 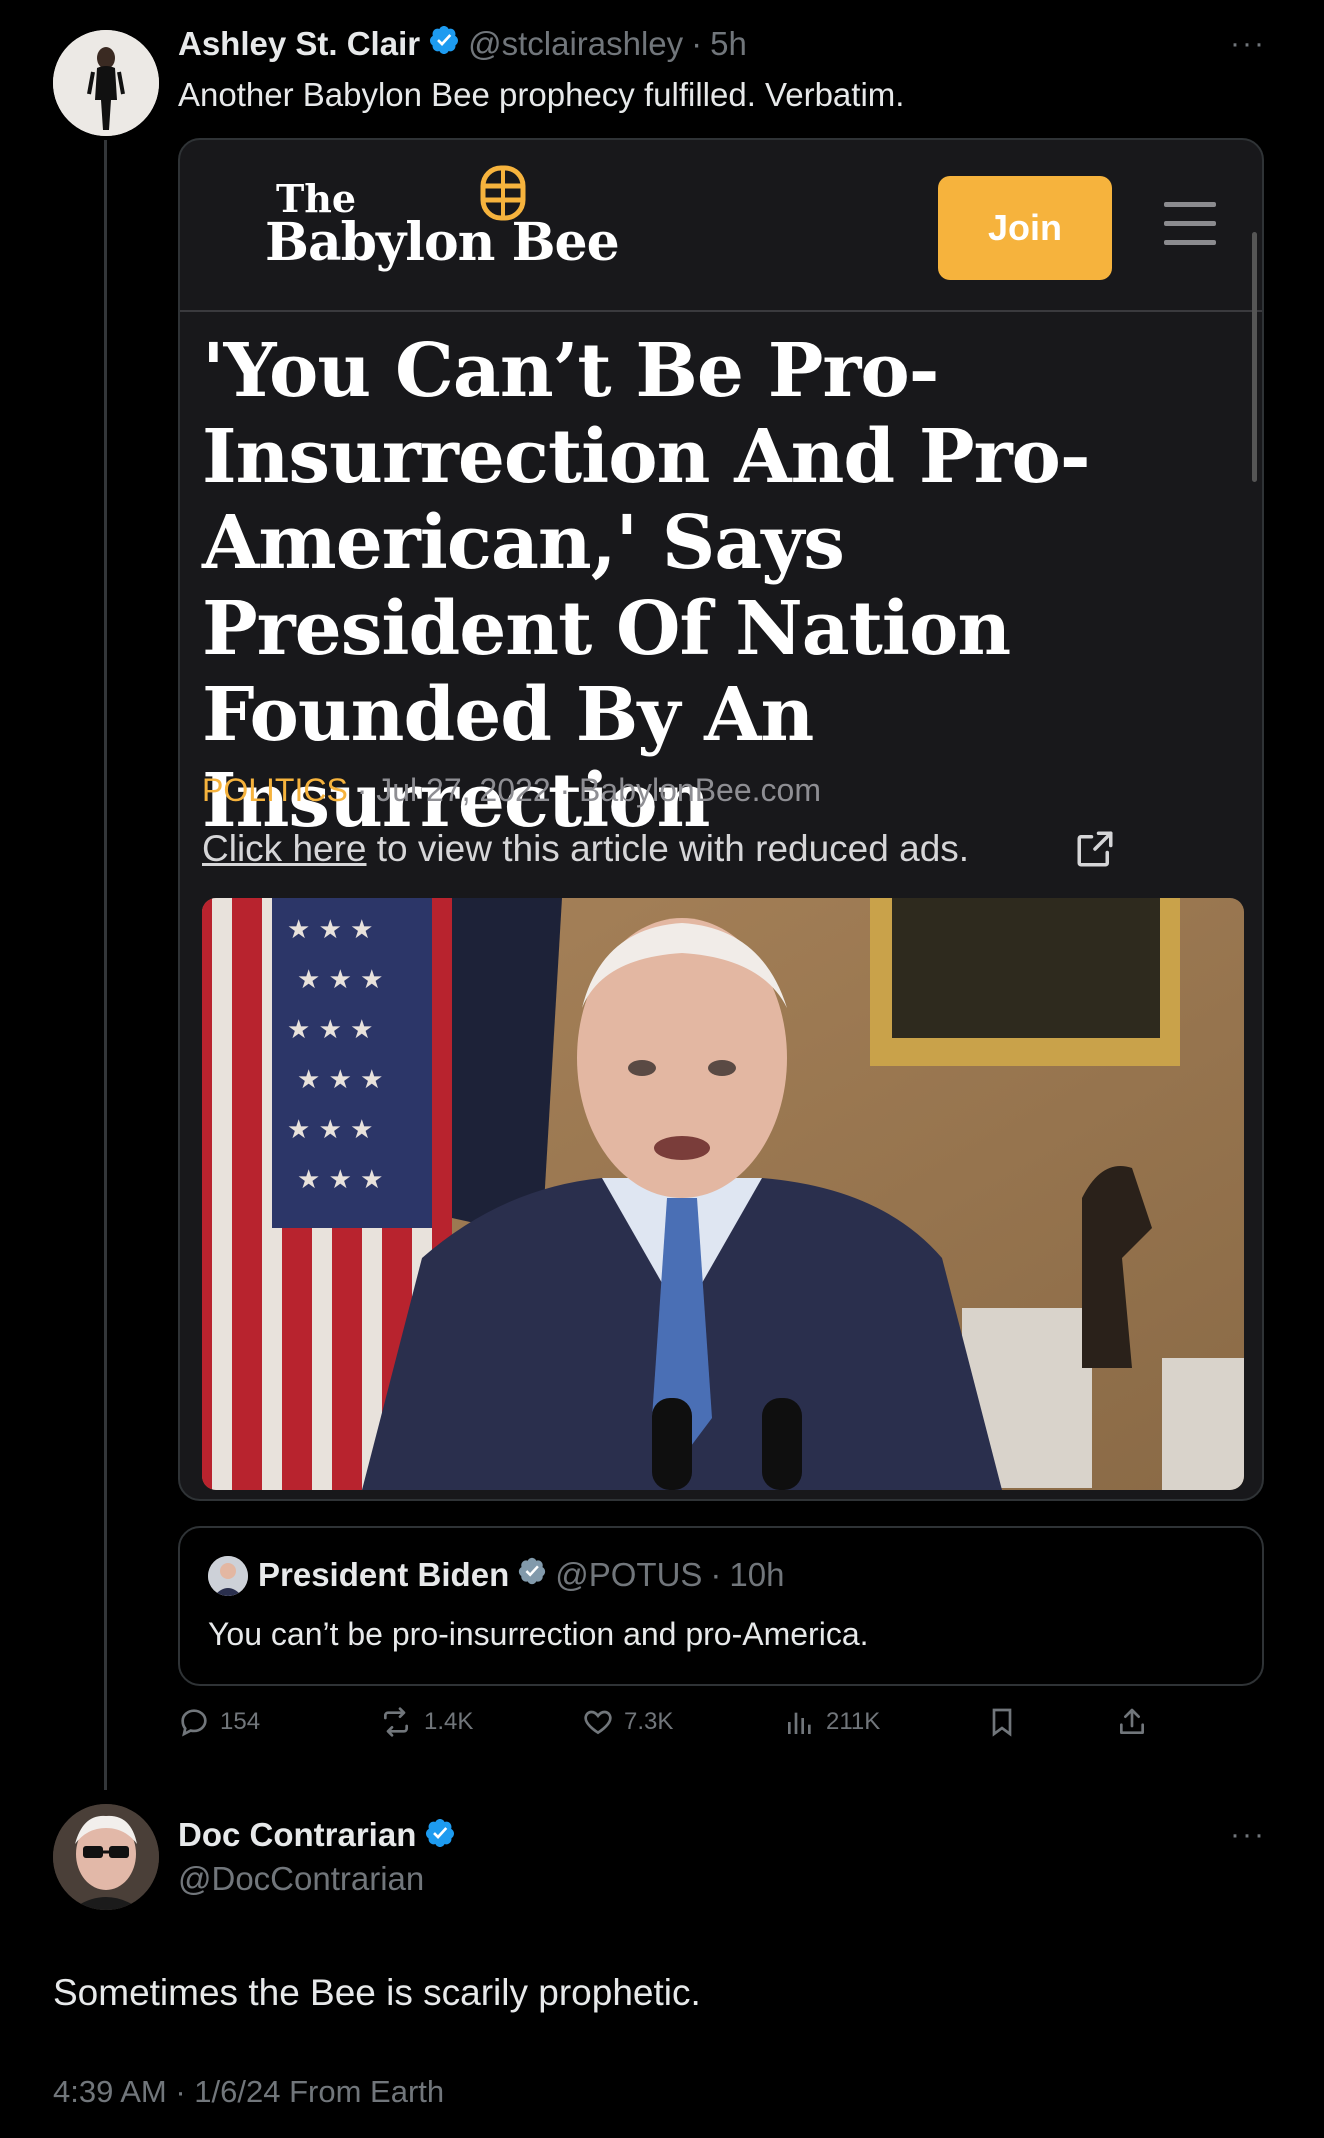 What do you see at coordinates (194, 1722) in the screenshot?
I see `reply-icon` at bounding box center [194, 1722].